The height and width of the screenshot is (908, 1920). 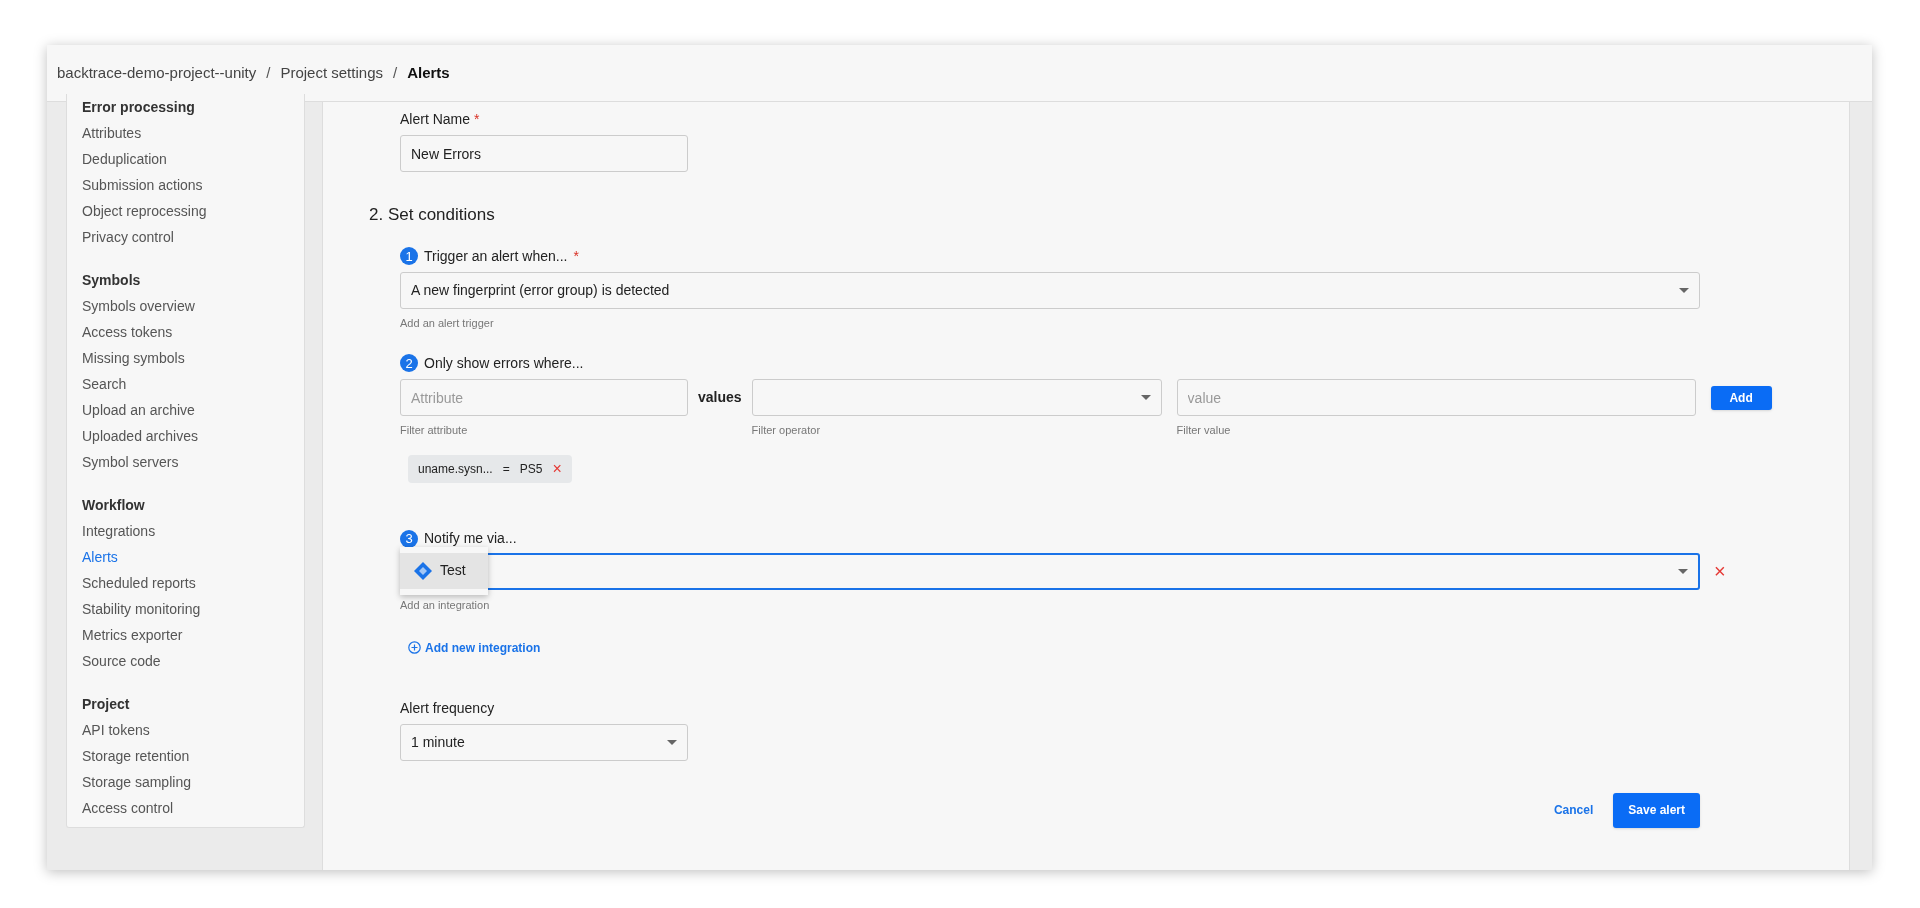 What do you see at coordinates (139, 107) in the screenshot?
I see `sidebar-heading: Error processing` at bounding box center [139, 107].